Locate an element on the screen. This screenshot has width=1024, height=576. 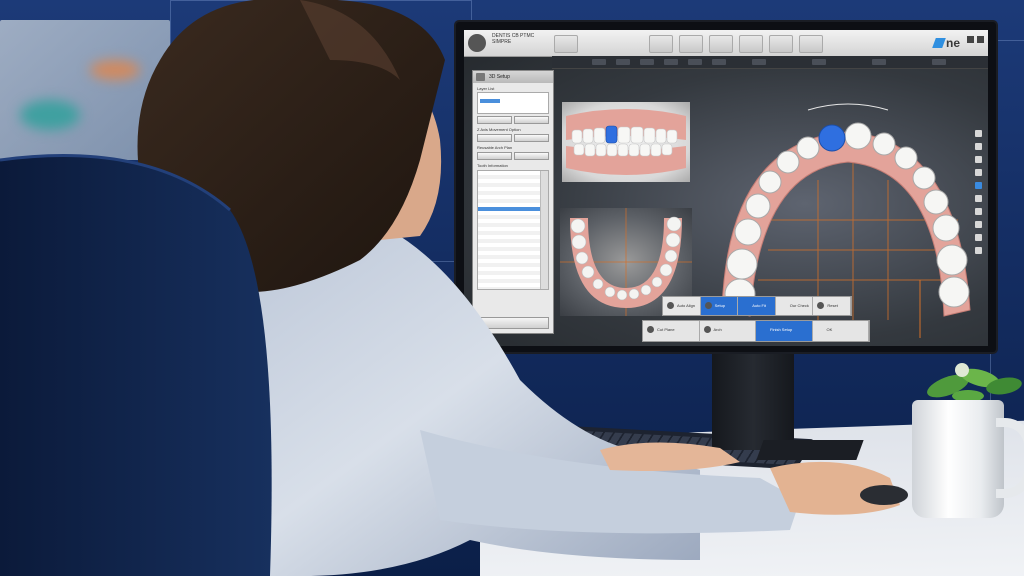
triangle-icon is located at coordinates (978, 211).